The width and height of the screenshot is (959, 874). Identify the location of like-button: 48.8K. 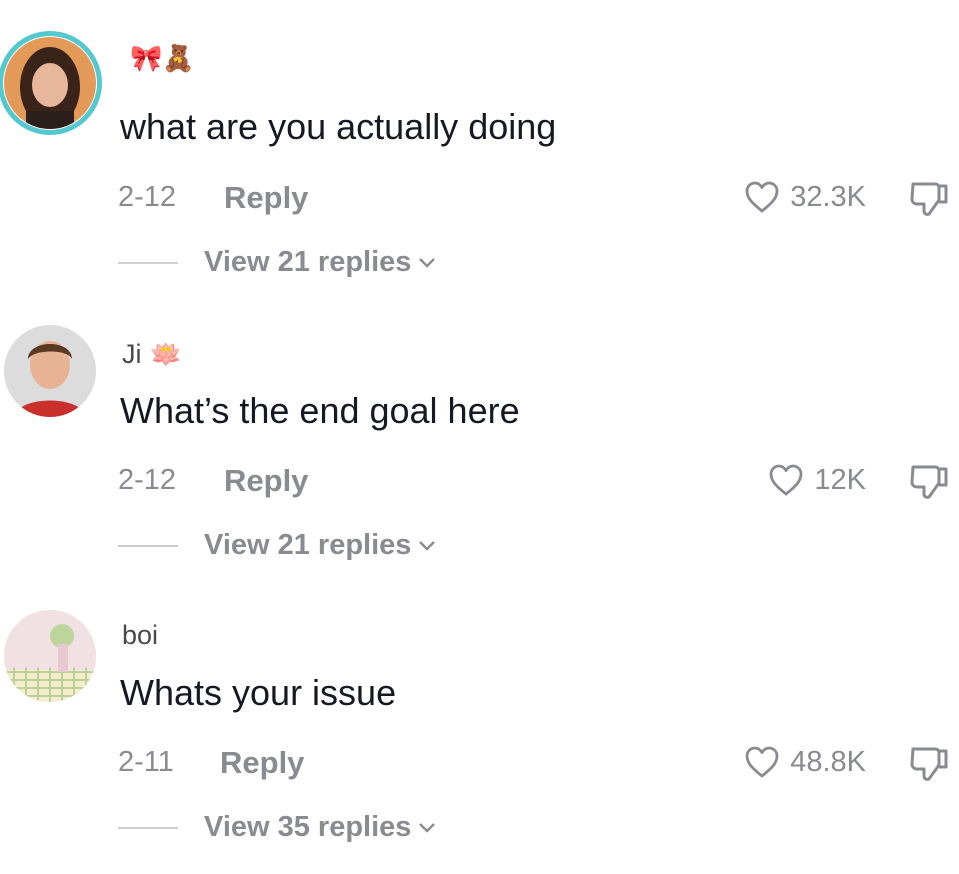
(805, 762).